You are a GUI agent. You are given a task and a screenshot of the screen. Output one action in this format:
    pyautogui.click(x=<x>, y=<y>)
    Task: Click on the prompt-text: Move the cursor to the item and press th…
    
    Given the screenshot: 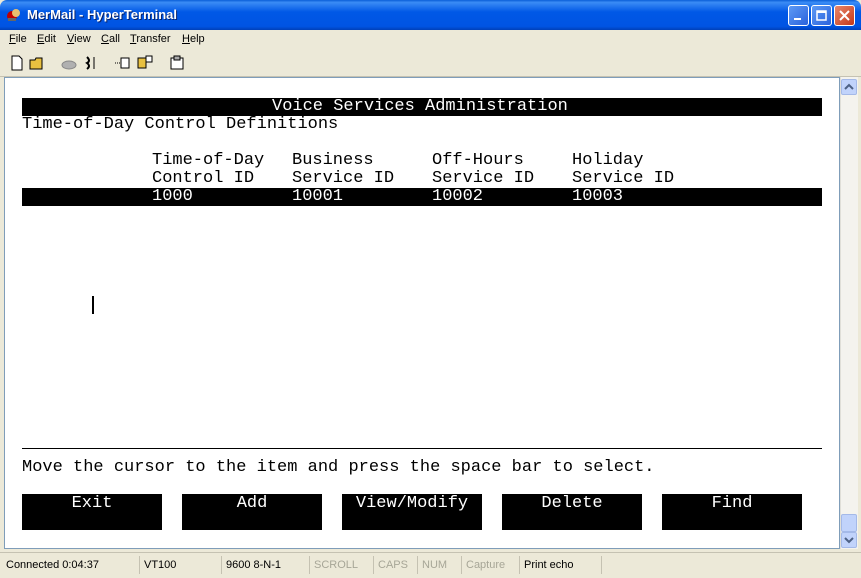 What is the action you would take?
    pyautogui.click(x=338, y=467)
    